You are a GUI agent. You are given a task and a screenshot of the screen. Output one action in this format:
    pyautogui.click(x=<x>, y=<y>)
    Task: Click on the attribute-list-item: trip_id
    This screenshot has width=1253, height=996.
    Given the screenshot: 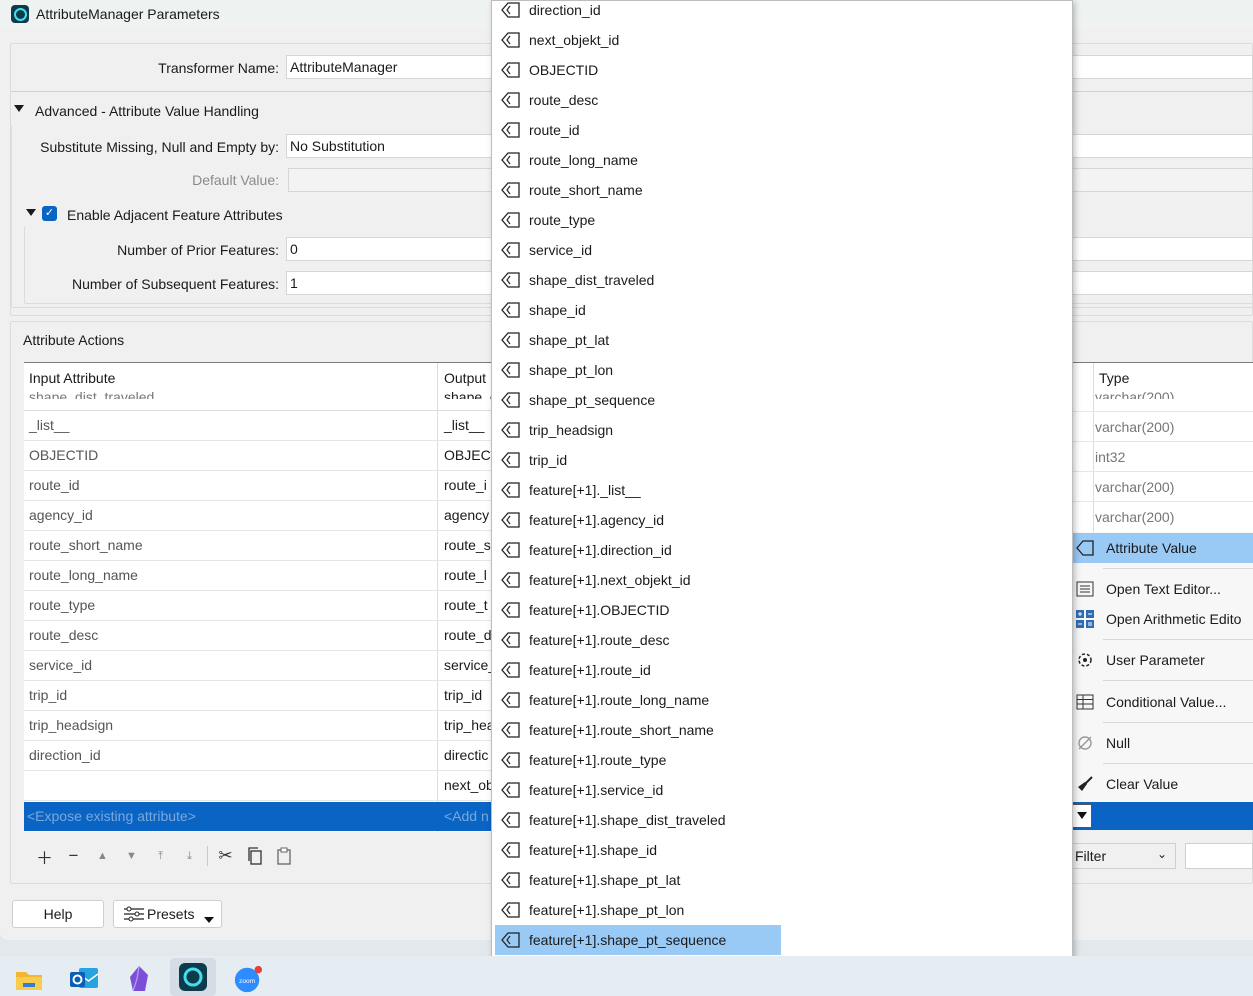 What is the action you would take?
    pyautogui.click(x=782, y=460)
    